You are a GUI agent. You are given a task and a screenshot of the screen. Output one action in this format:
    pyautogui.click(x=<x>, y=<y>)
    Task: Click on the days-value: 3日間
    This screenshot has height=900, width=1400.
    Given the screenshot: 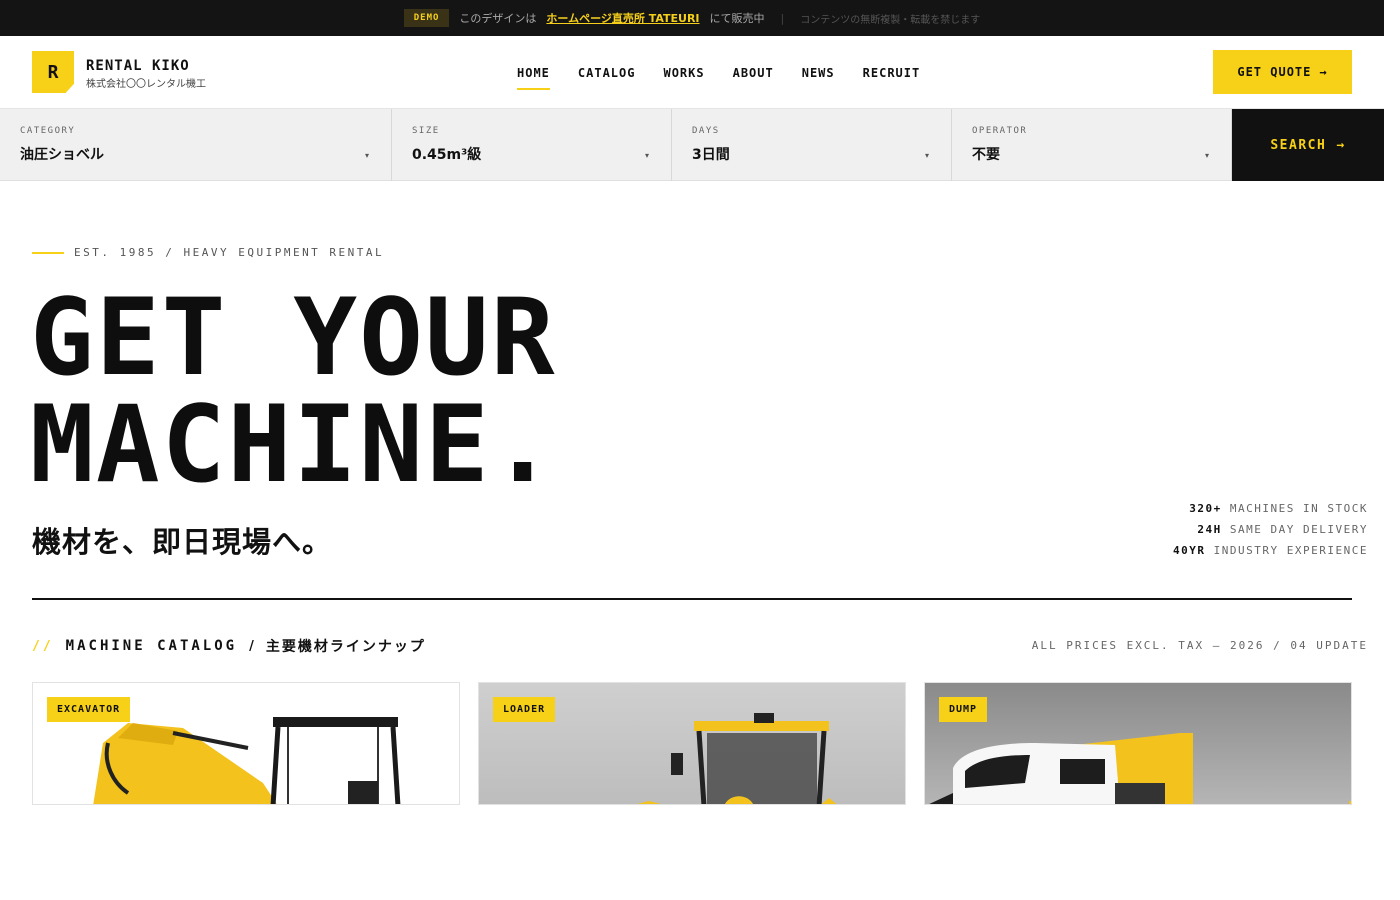 What is the action you would take?
    pyautogui.click(x=711, y=155)
    